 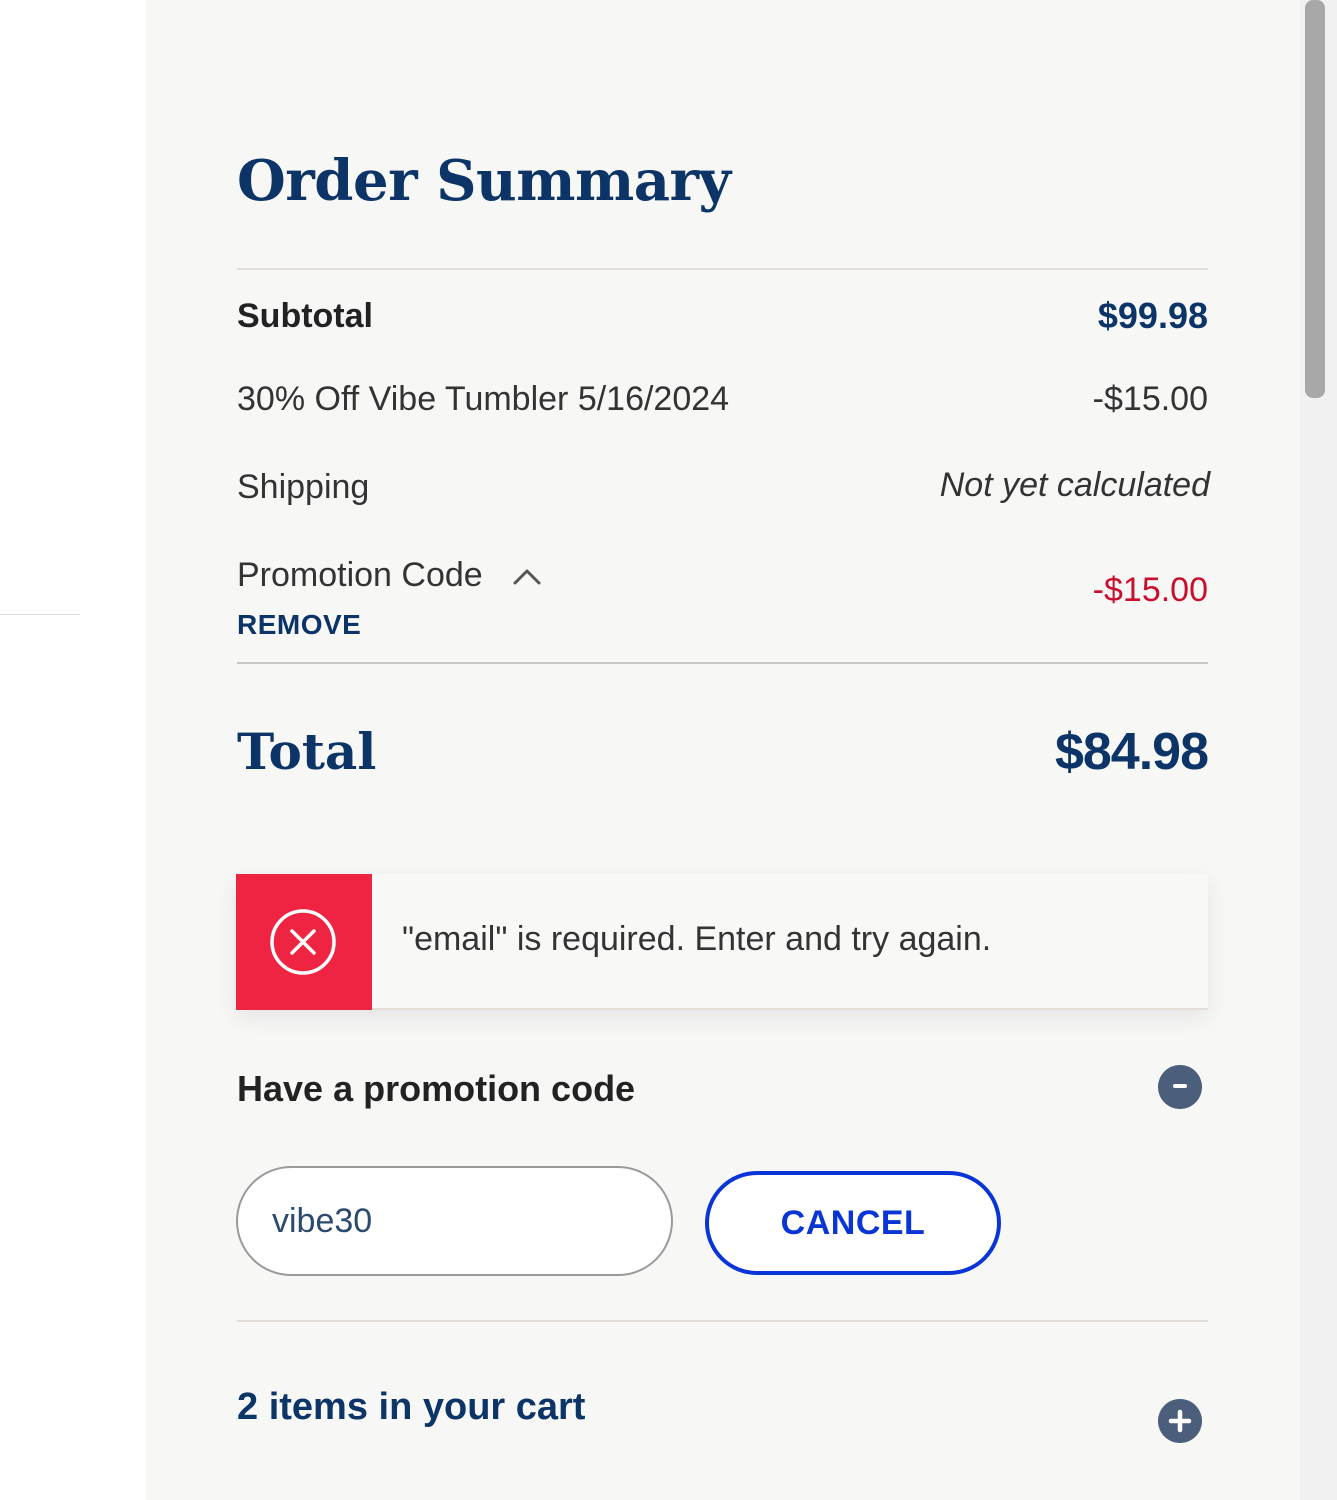 What do you see at coordinates (1150, 590) in the screenshot?
I see `promotion-discount-value: -$15.00` at bounding box center [1150, 590].